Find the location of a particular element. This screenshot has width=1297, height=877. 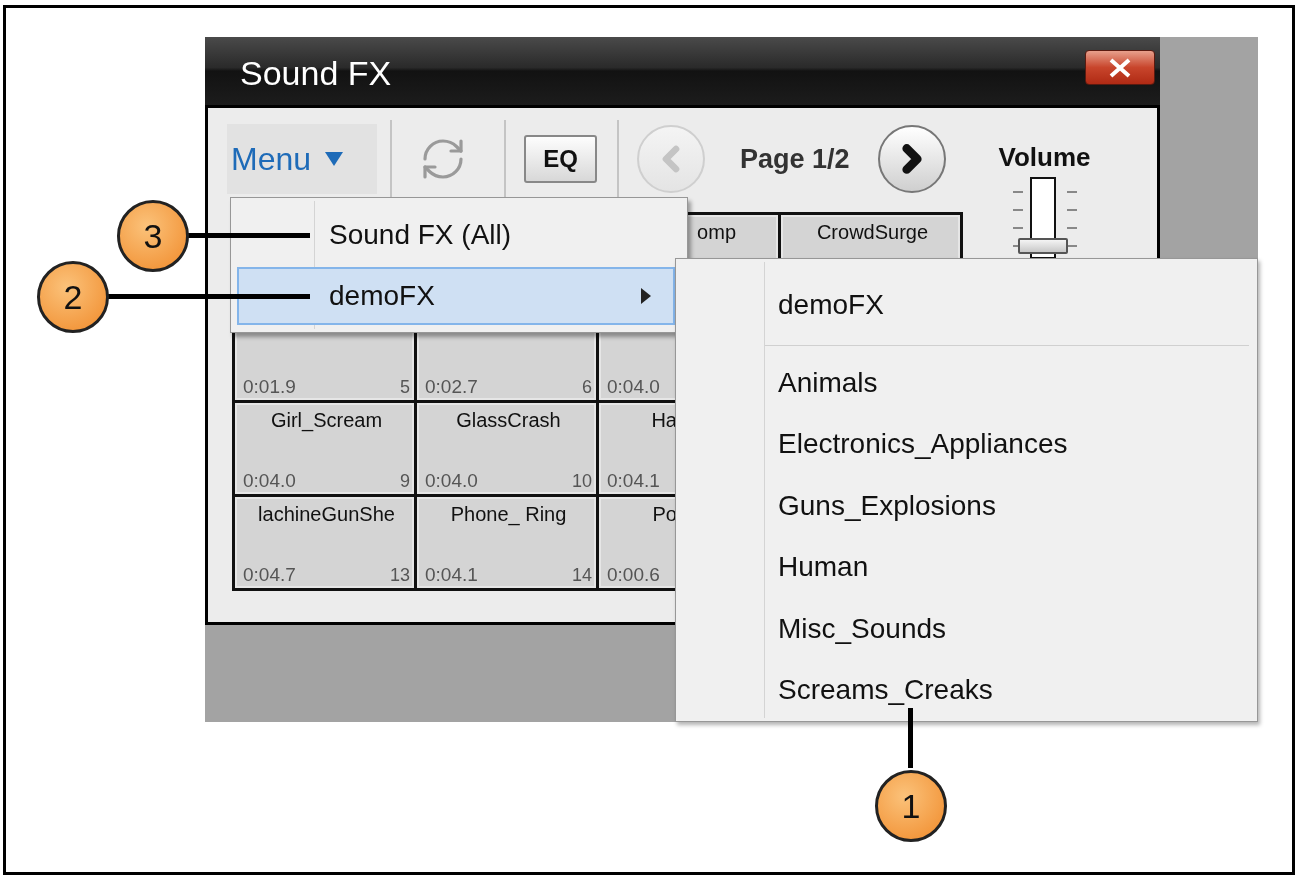

page-indicator: Page 1/2 is located at coordinates (795, 159).